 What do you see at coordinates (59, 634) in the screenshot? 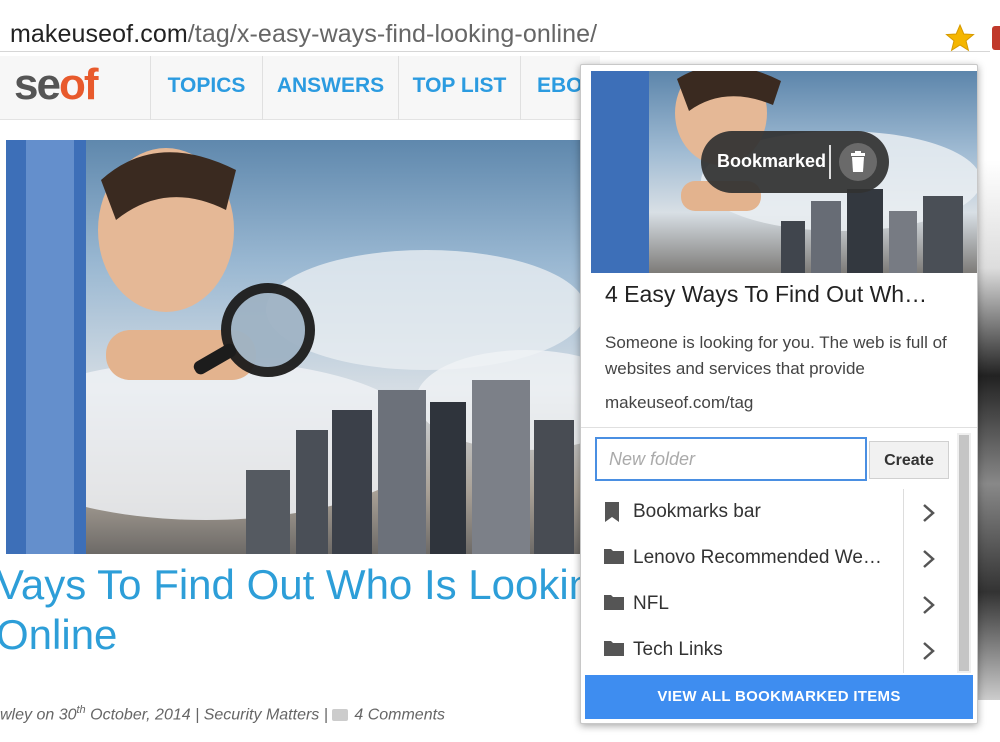
I see `article-title-line2: Online` at bounding box center [59, 634].